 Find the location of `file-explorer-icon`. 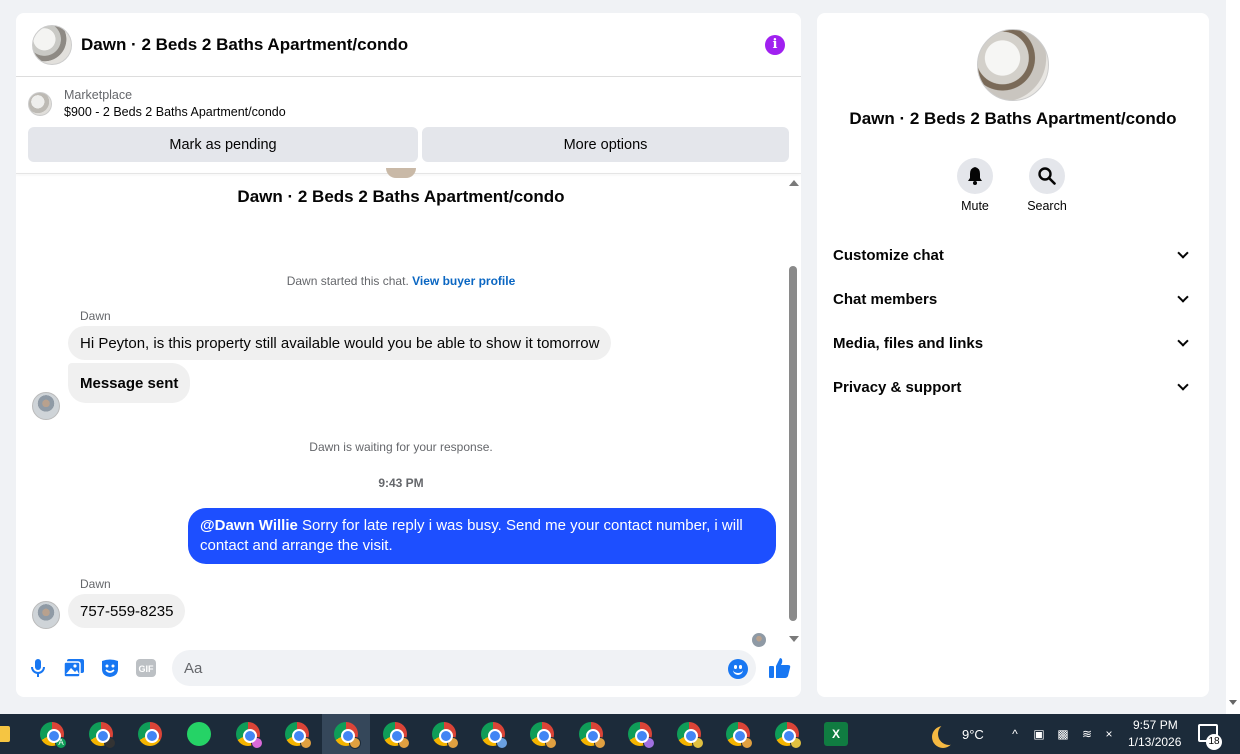

file-explorer-icon is located at coordinates (5, 734).